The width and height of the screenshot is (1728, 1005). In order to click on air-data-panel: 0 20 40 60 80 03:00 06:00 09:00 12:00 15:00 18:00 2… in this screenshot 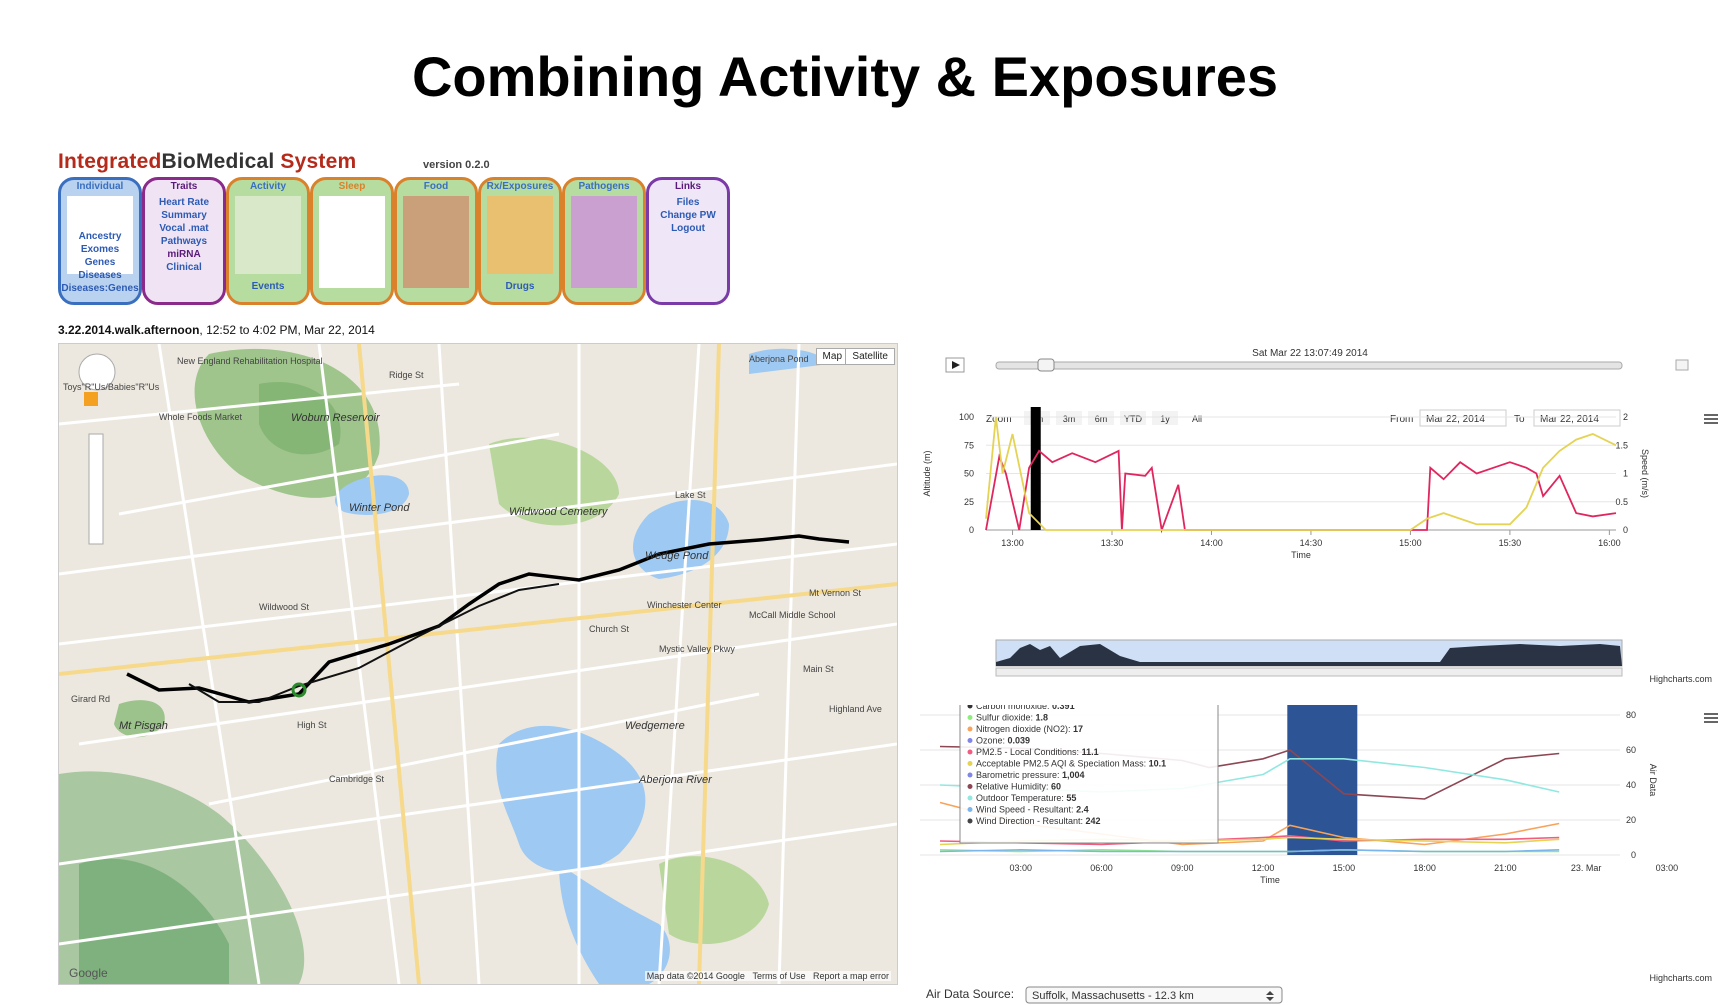, I will do `click(1319, 854)`.